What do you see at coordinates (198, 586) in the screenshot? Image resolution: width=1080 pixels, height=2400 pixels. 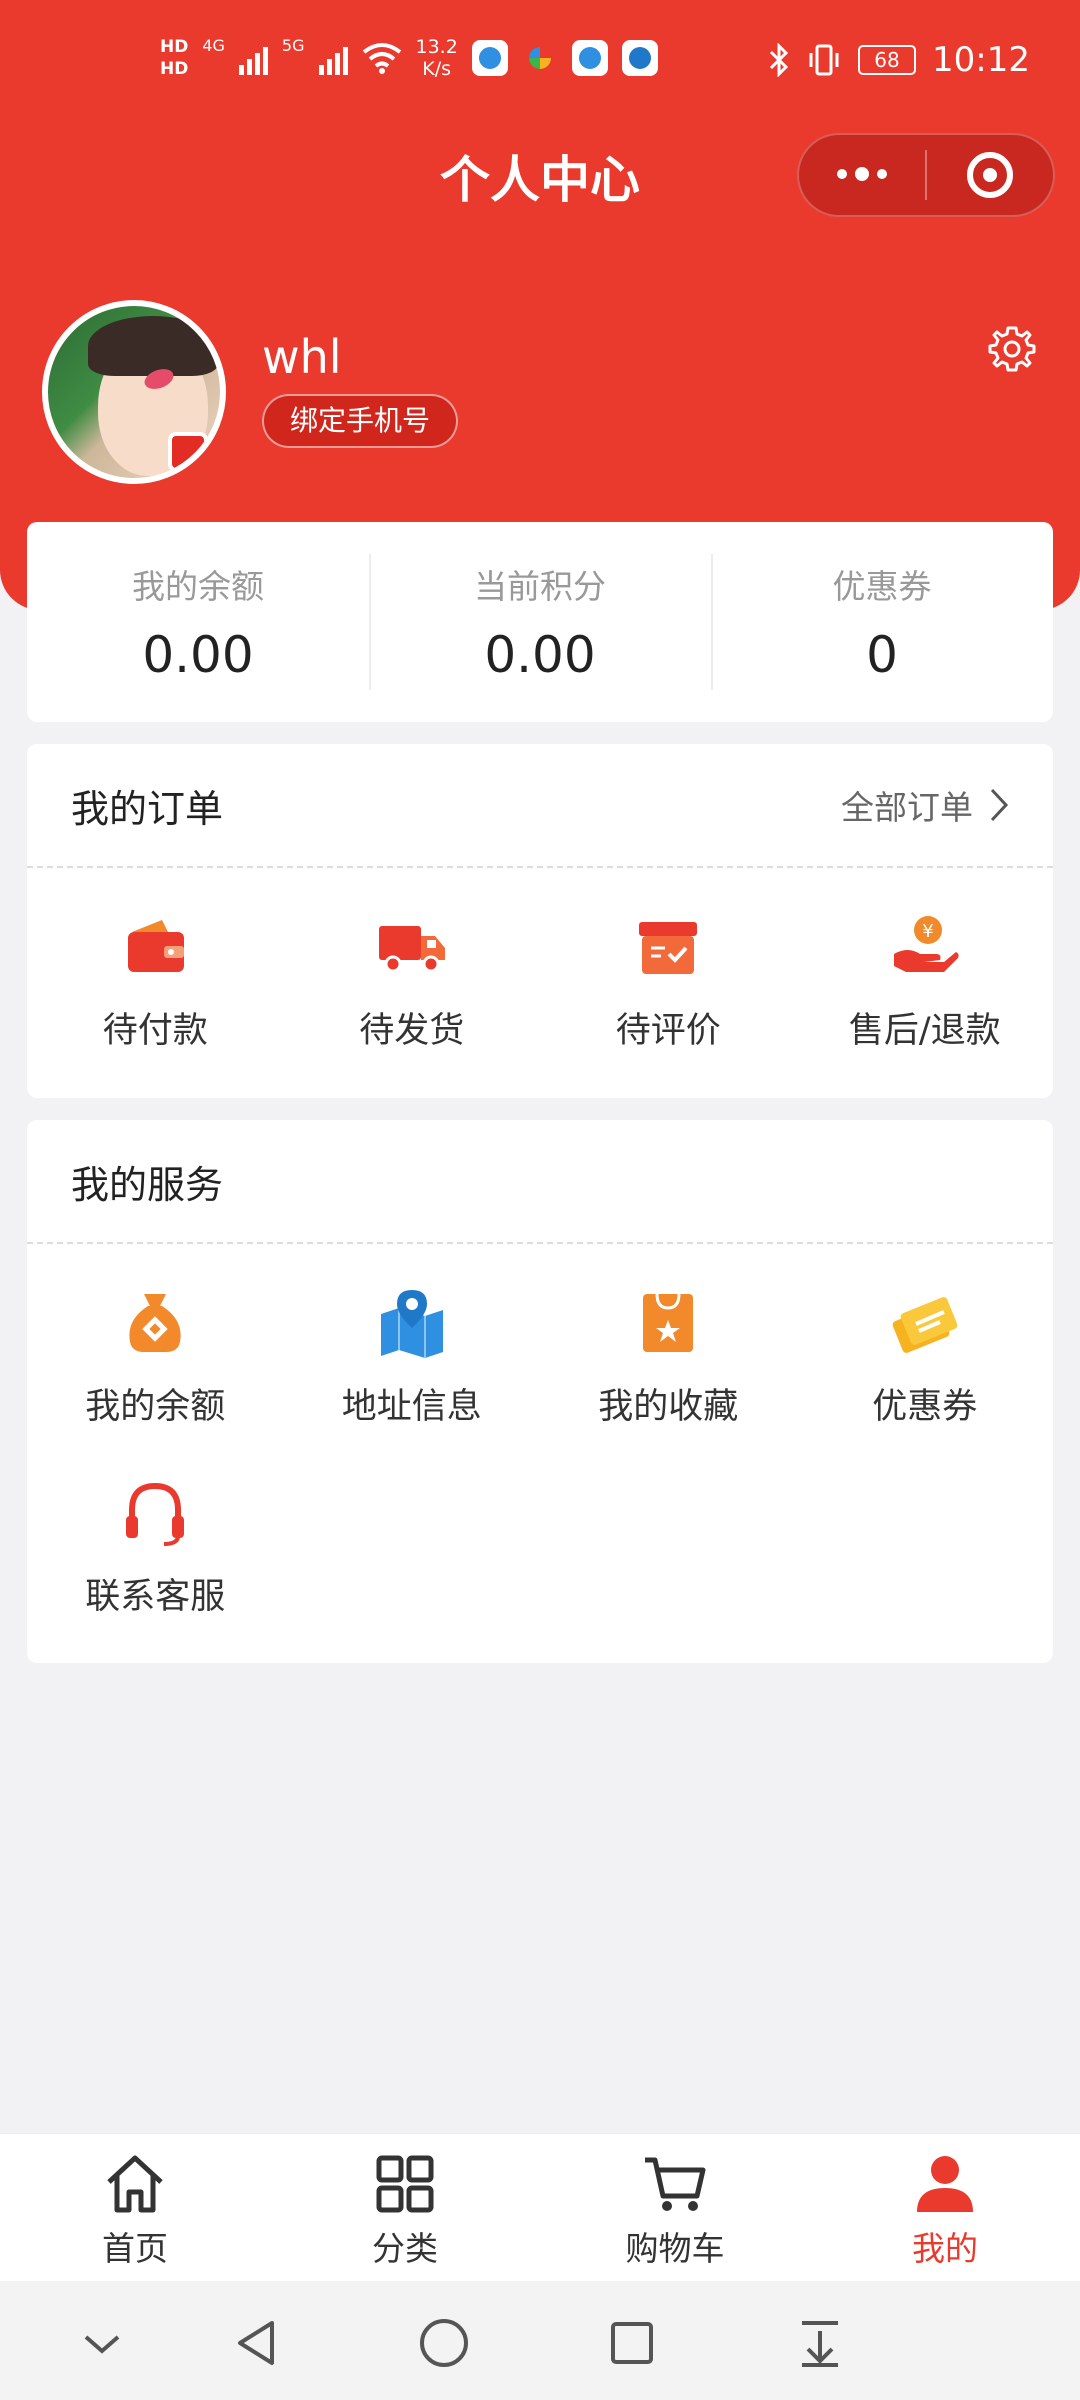 I see `stat-label: 我的余额` at bounding box center [198, 586].